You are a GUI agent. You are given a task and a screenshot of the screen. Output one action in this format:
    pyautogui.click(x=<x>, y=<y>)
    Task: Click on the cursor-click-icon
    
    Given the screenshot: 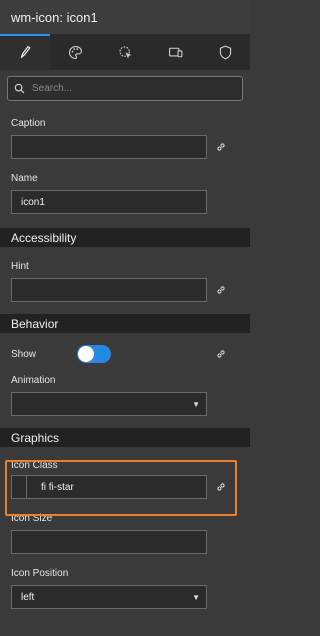 What is the action you would take?
    pyautogui.click(x=124, y=51)
    